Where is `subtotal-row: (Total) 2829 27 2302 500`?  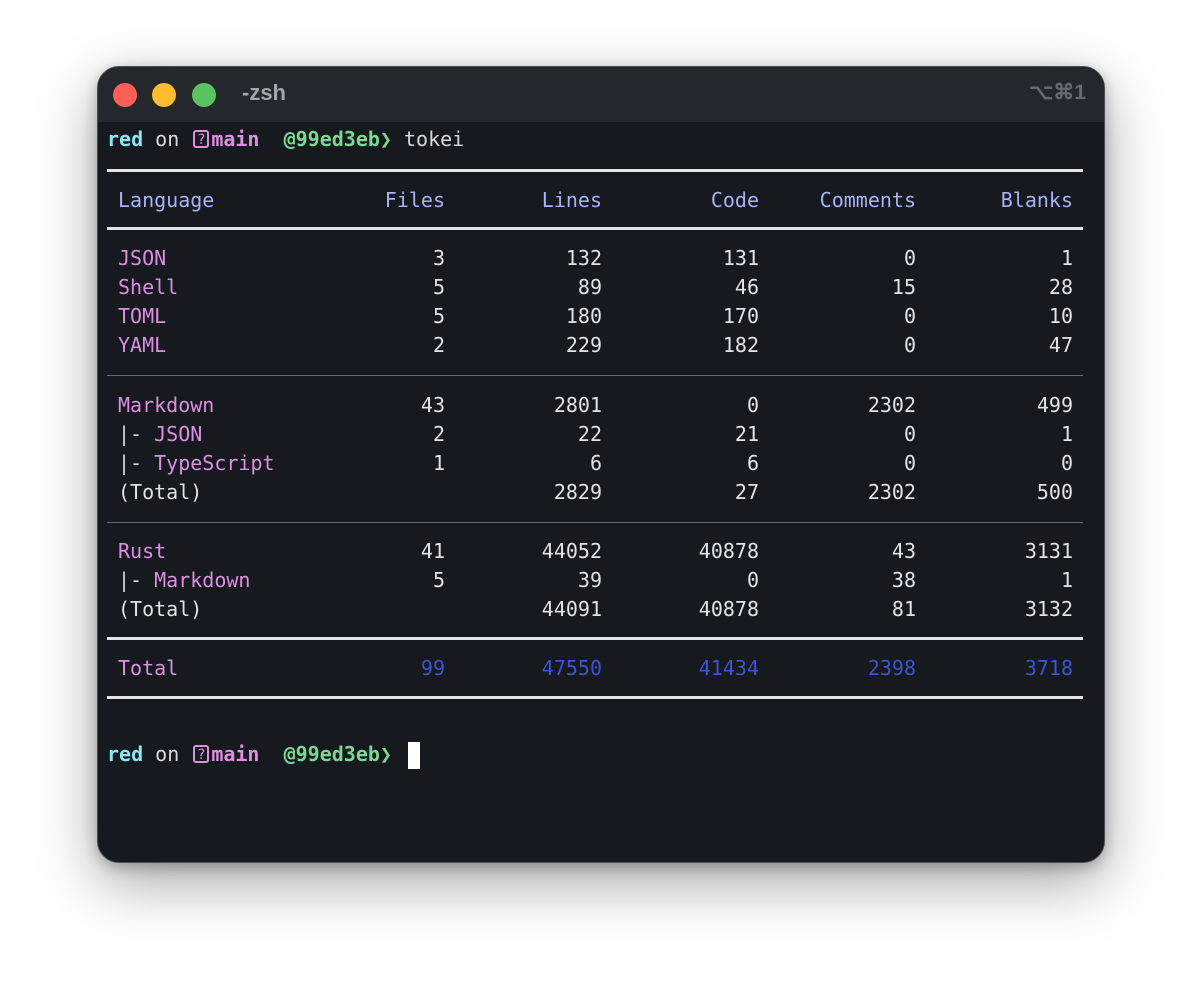 subtotal-row: (Total) 2829 27 2302 500 is located at coordinates (601, 492).